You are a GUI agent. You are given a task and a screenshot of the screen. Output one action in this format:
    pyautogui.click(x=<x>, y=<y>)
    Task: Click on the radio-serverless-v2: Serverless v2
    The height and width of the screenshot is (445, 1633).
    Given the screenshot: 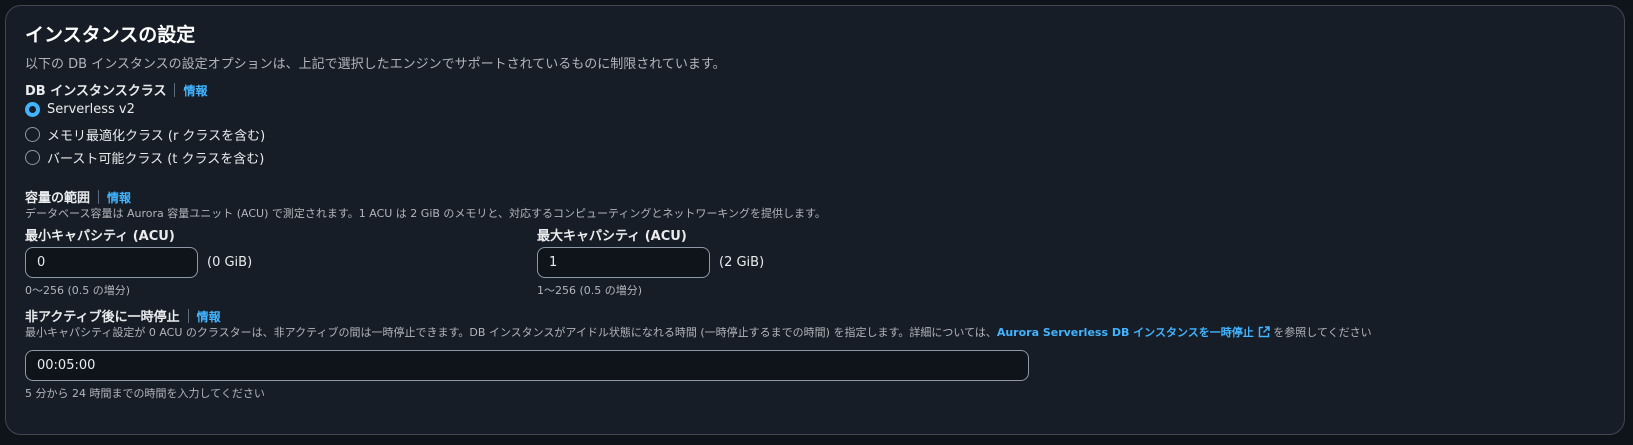 What is the action you would take?
    pyautogui.click(x=80, y=109)
    